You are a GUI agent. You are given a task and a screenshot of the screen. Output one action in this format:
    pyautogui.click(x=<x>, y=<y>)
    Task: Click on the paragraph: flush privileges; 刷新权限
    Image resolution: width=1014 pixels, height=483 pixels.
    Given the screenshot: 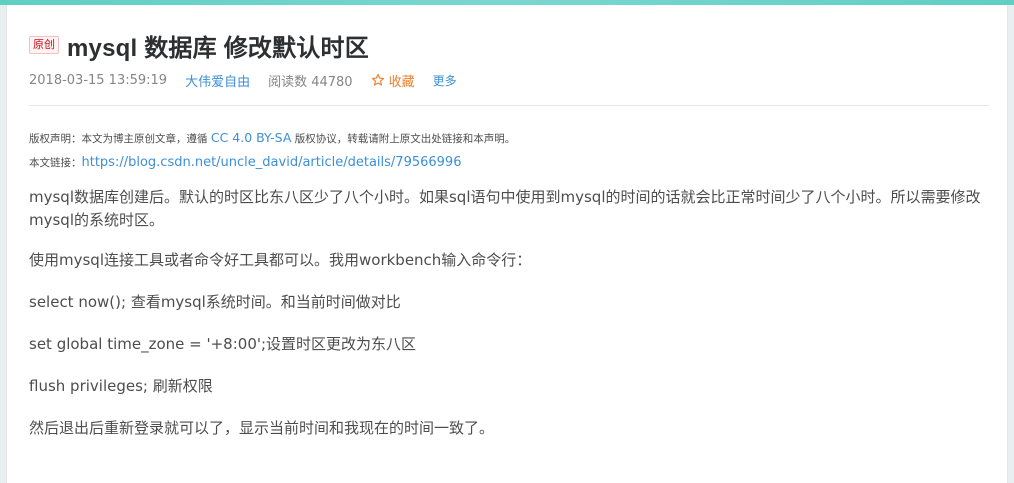 What is the action you would take?
    pyautogui.click(x=121, y=386)
    